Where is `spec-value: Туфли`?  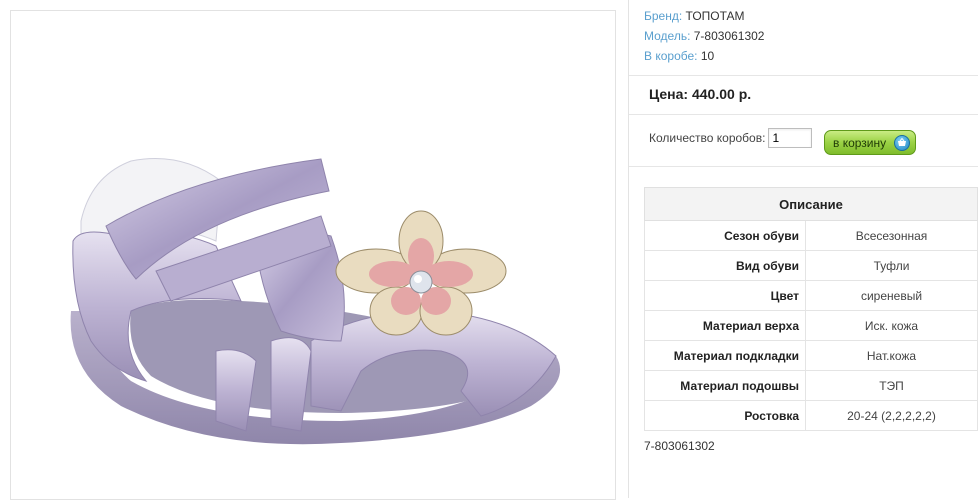 spec-value: Туфли is located at coordinates (891, 265).